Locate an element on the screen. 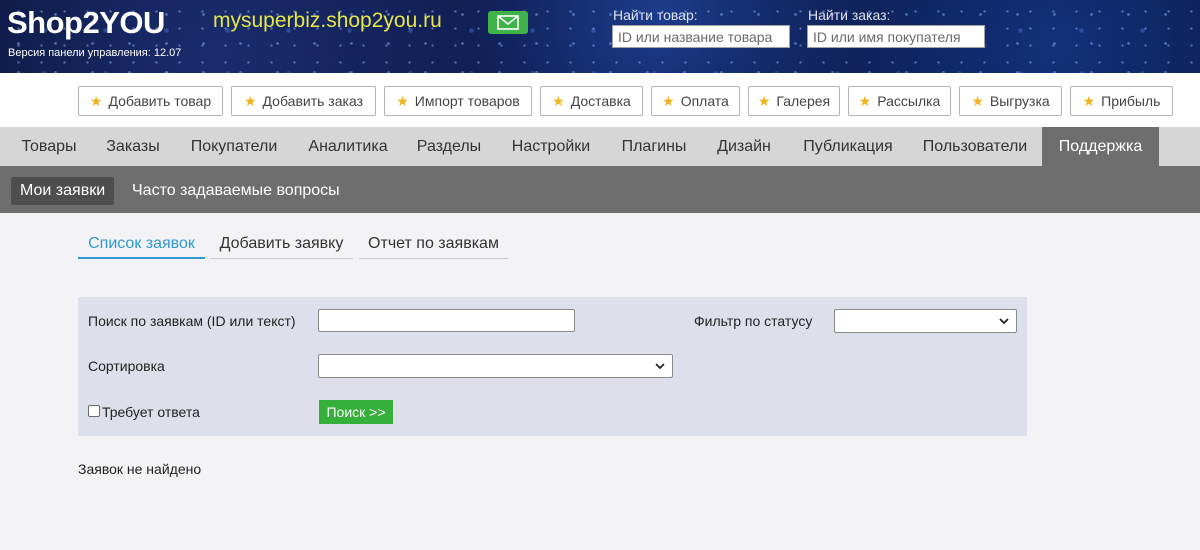 The height and width of the screenshot is (550, 1200). button-label: Галерея is located at coordinates (803, 101).